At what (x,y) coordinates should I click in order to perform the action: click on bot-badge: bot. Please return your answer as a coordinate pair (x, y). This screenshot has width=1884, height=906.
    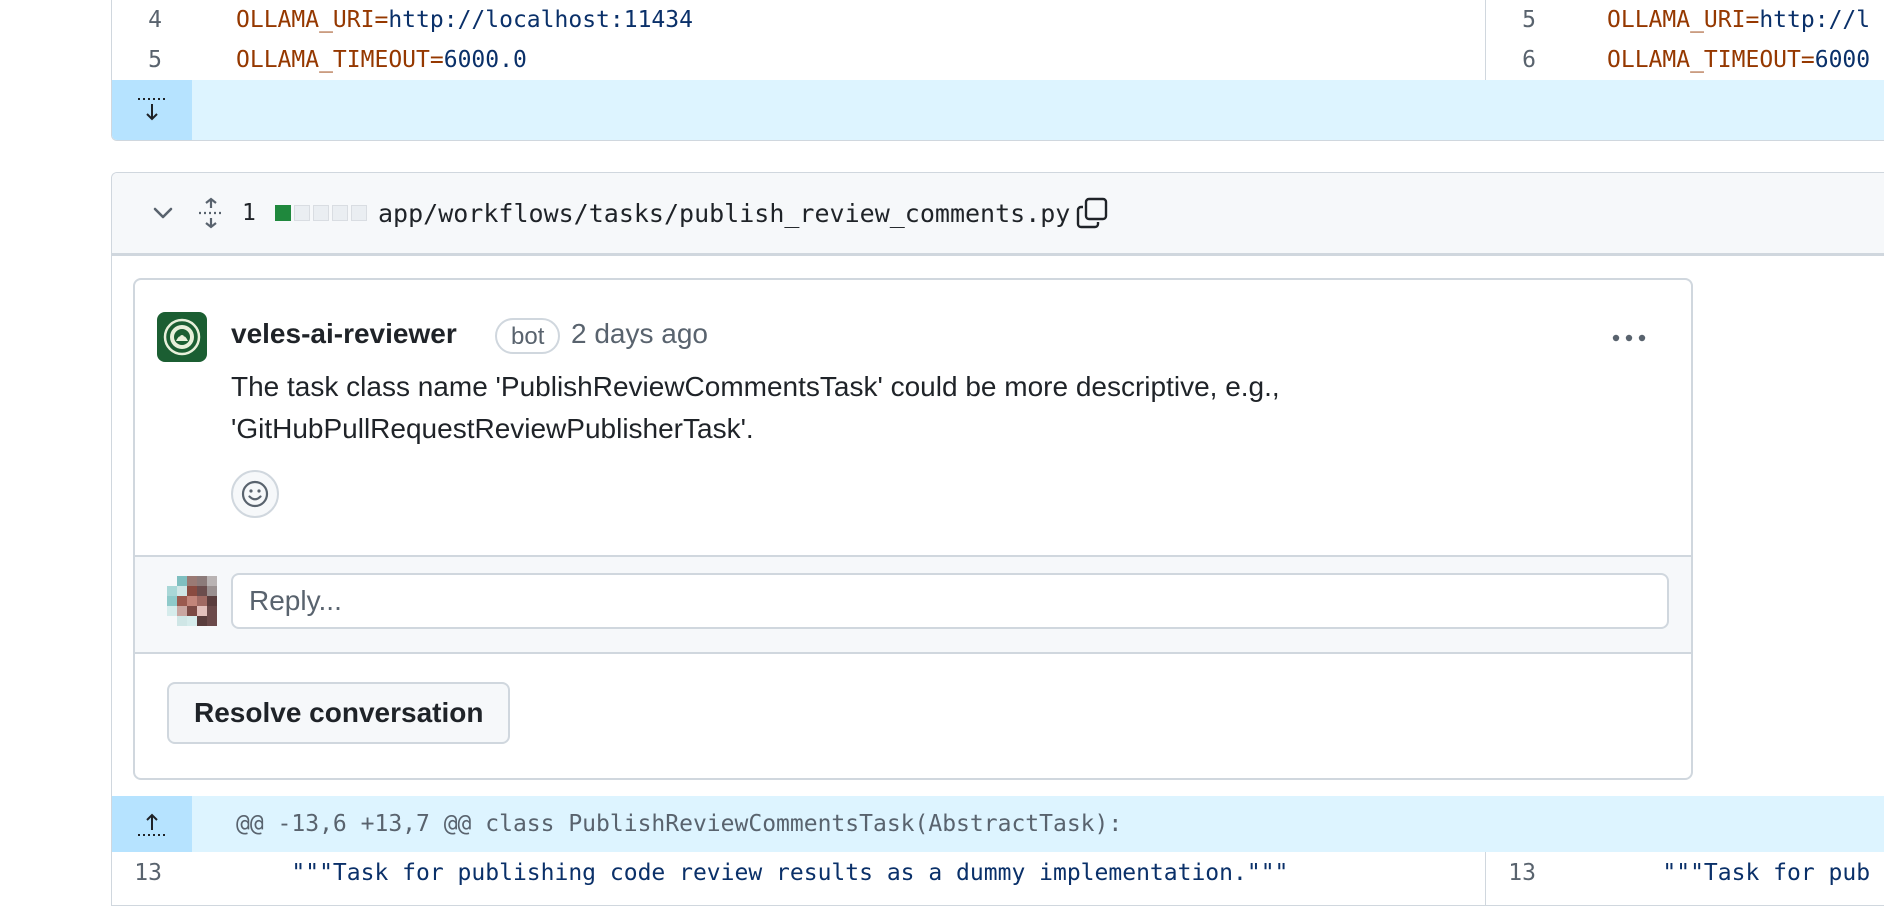
    Looking at the image, I should click on (528, 336).